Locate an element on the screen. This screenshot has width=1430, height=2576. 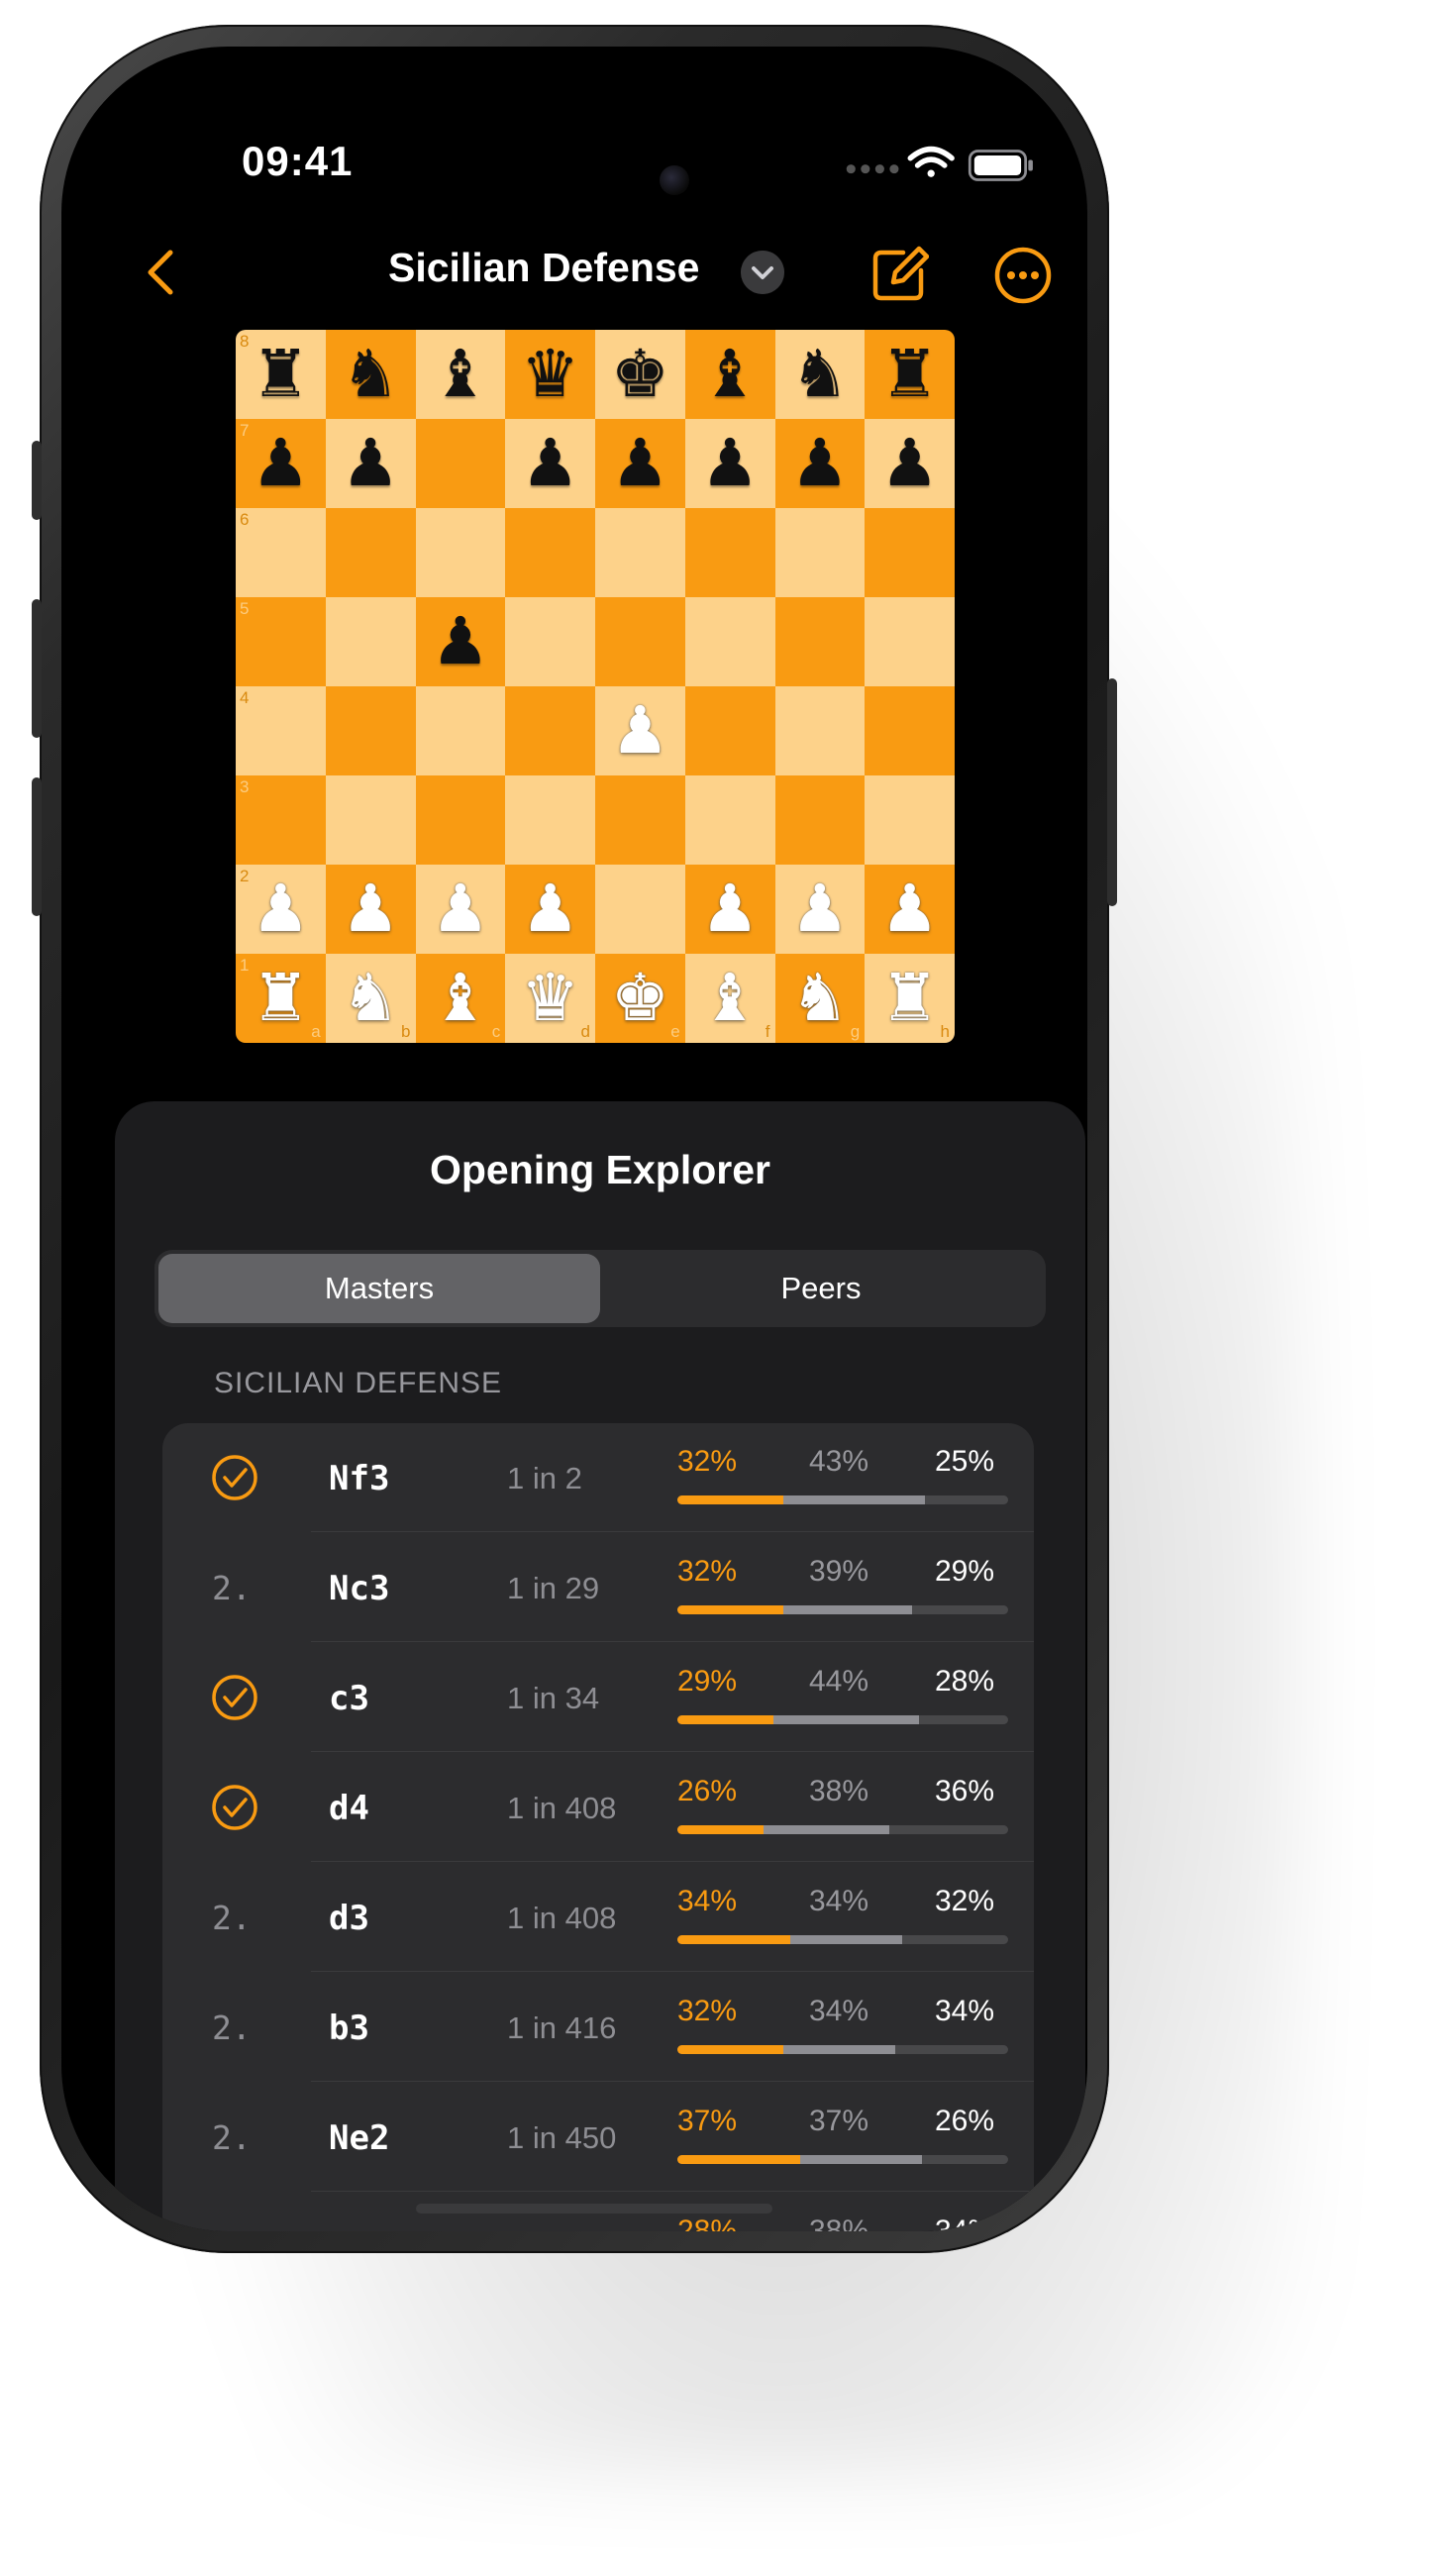
board-square-c2: ♟ is located at coordinates (460, 909).